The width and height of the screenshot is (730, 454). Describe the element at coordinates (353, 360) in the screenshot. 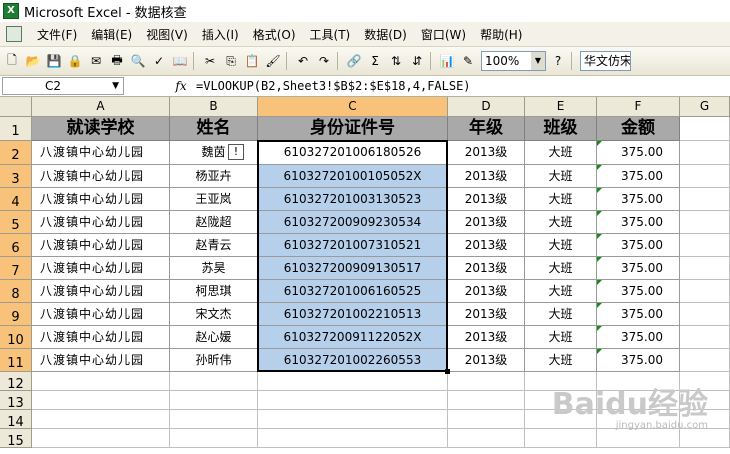

I see `id-number-cell: 610327201002260553` at that location.